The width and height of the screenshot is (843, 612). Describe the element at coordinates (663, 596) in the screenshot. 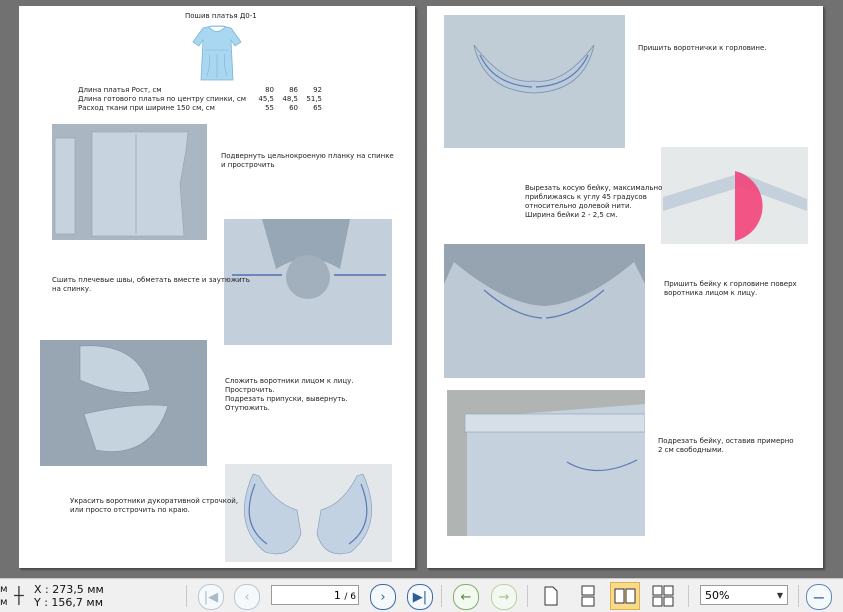

I see `grid-view-icon` at that location.